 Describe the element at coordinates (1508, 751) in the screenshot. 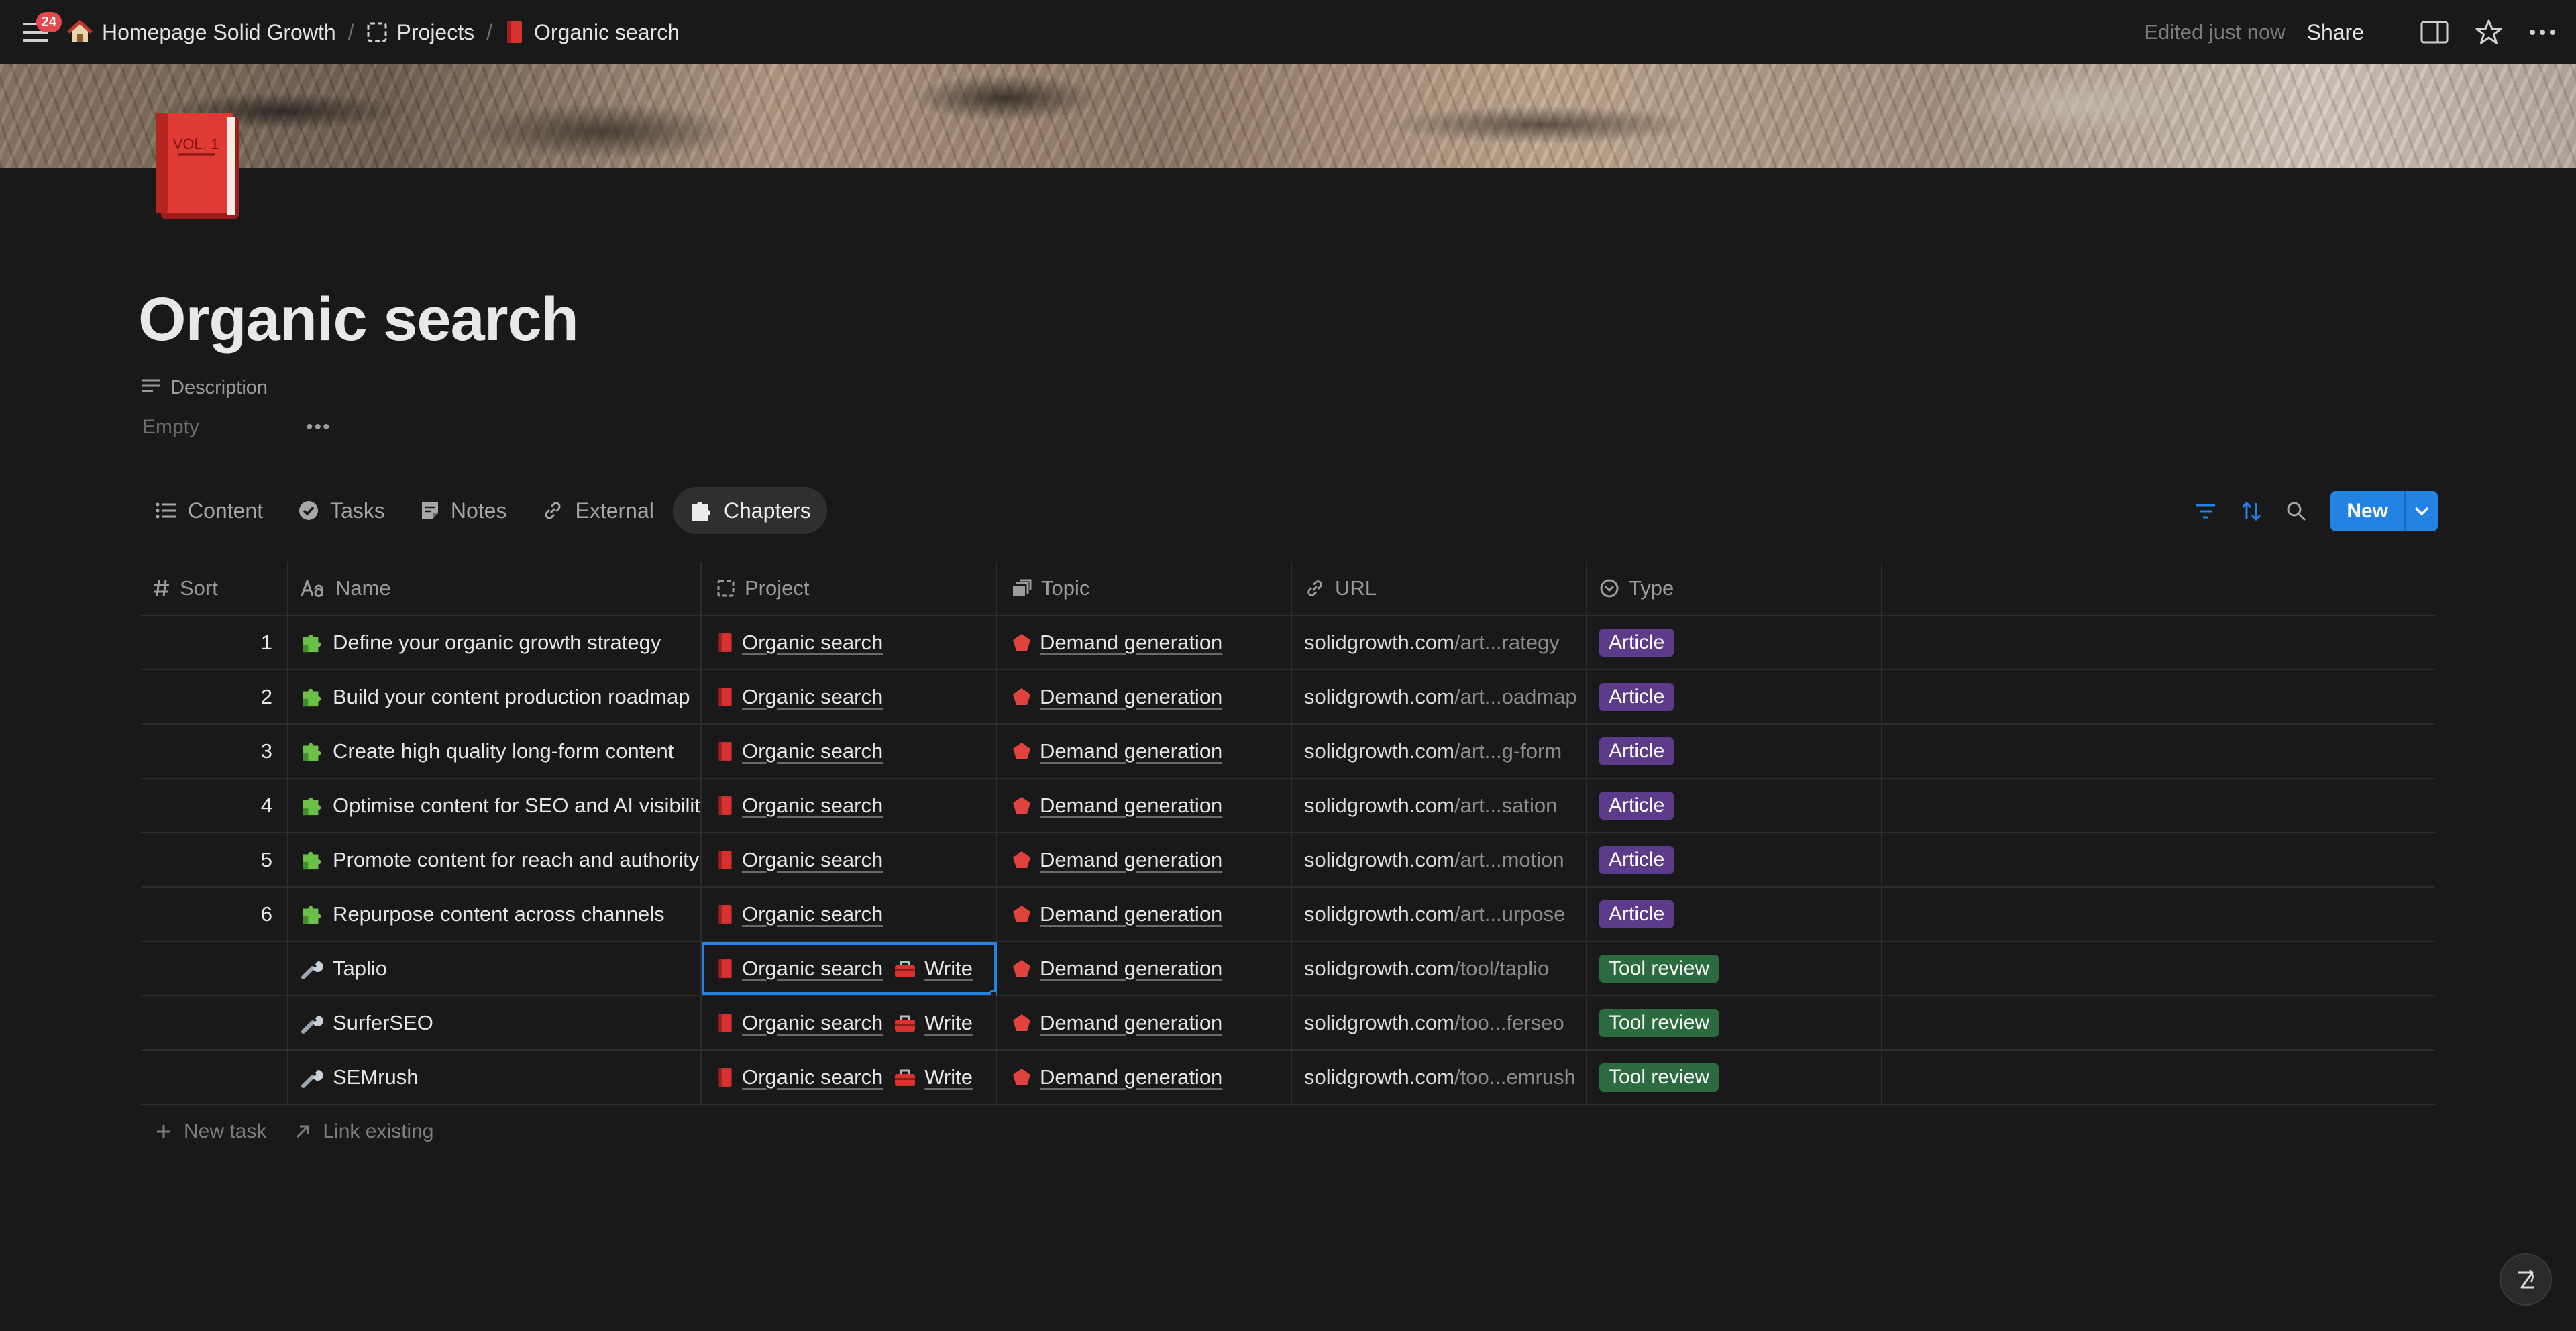

I see `url-path: /art...g-form` at that location.